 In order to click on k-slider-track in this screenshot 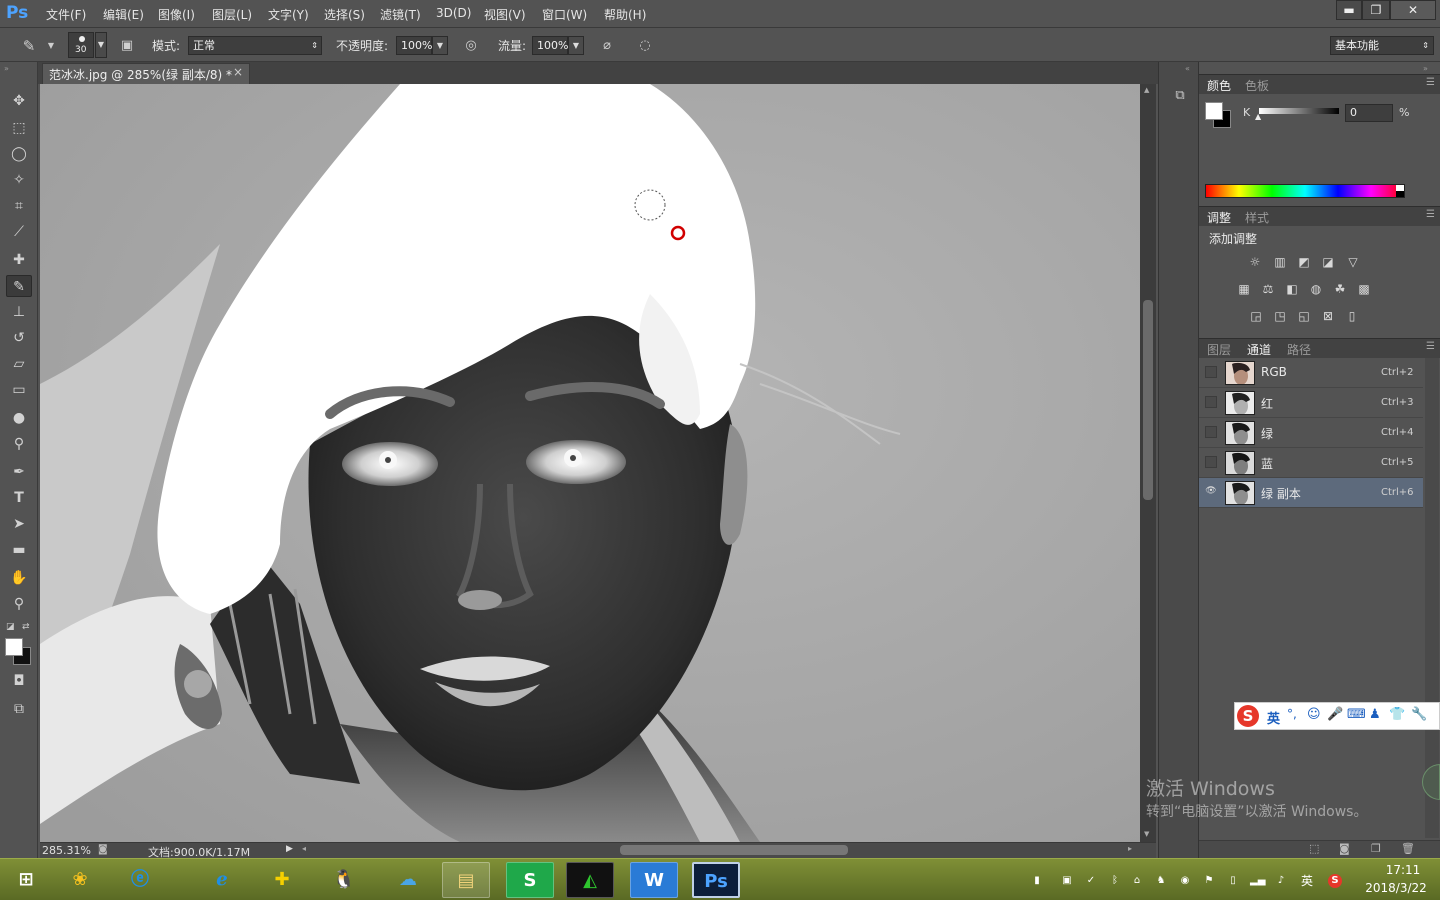, I will do `click(1299, 111)`.